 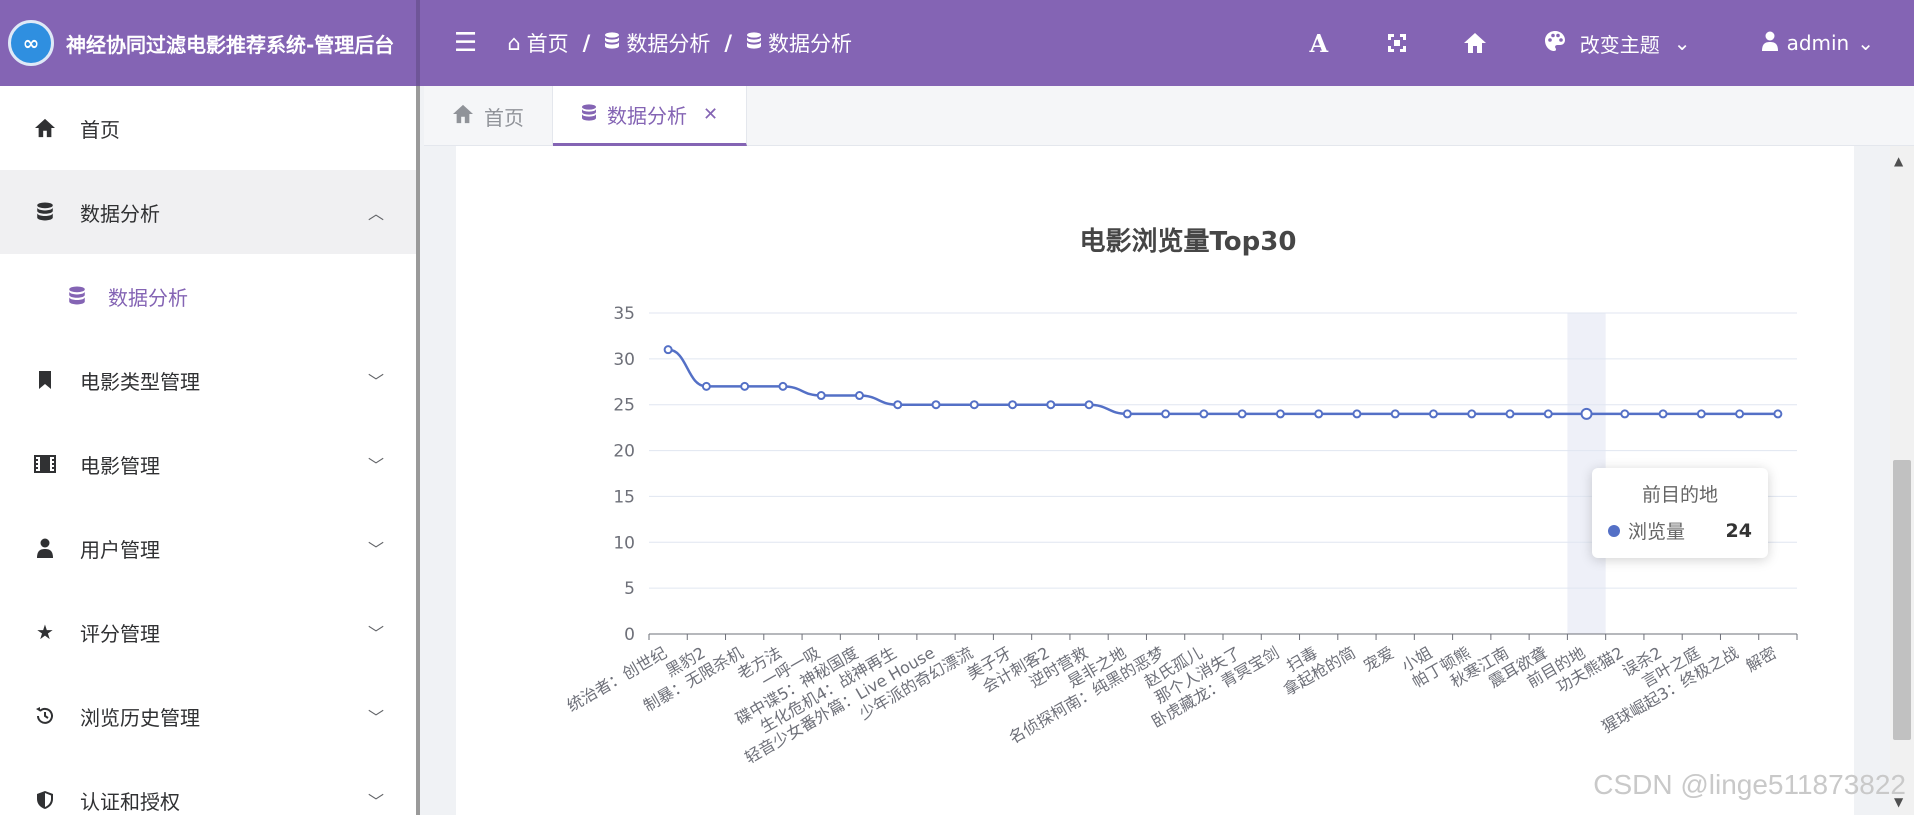 I want to click on app-title: 神经协同过滤电影推荐系统-管理后台, so click(x=230, y=44).